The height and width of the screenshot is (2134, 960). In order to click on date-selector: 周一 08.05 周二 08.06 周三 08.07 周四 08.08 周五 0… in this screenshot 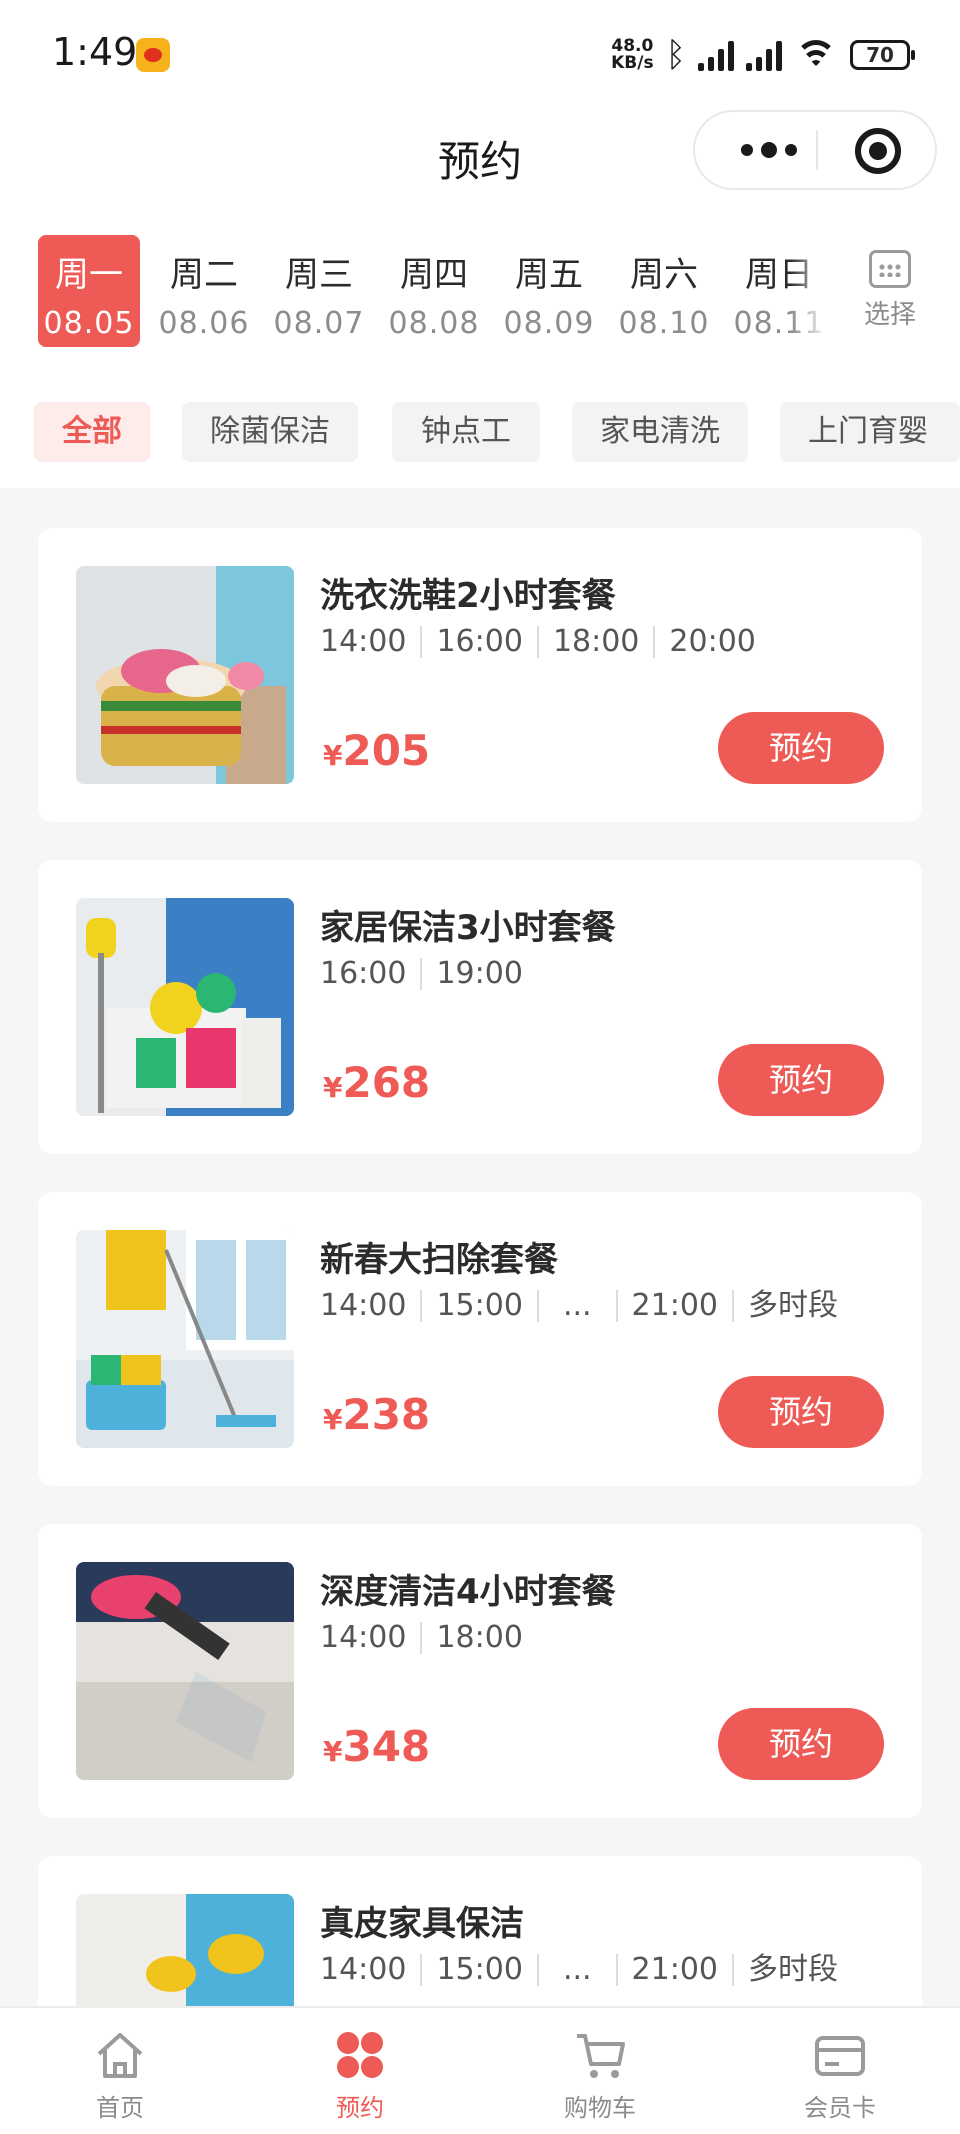, I will do `click(480, 295)`.